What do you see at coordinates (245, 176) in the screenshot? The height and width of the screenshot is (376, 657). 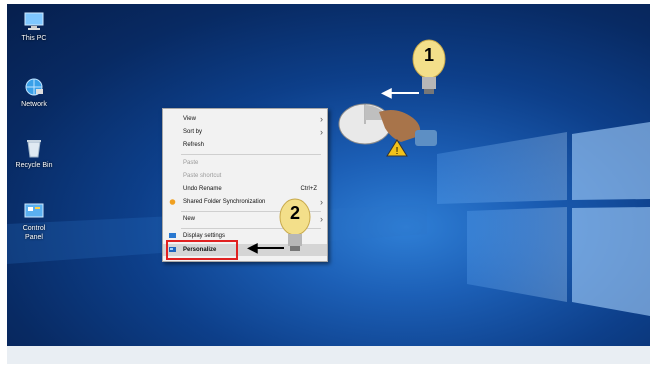 I see `menu-item-paste-shortcut: Paste shortcut` at bounding box center [245, 176].